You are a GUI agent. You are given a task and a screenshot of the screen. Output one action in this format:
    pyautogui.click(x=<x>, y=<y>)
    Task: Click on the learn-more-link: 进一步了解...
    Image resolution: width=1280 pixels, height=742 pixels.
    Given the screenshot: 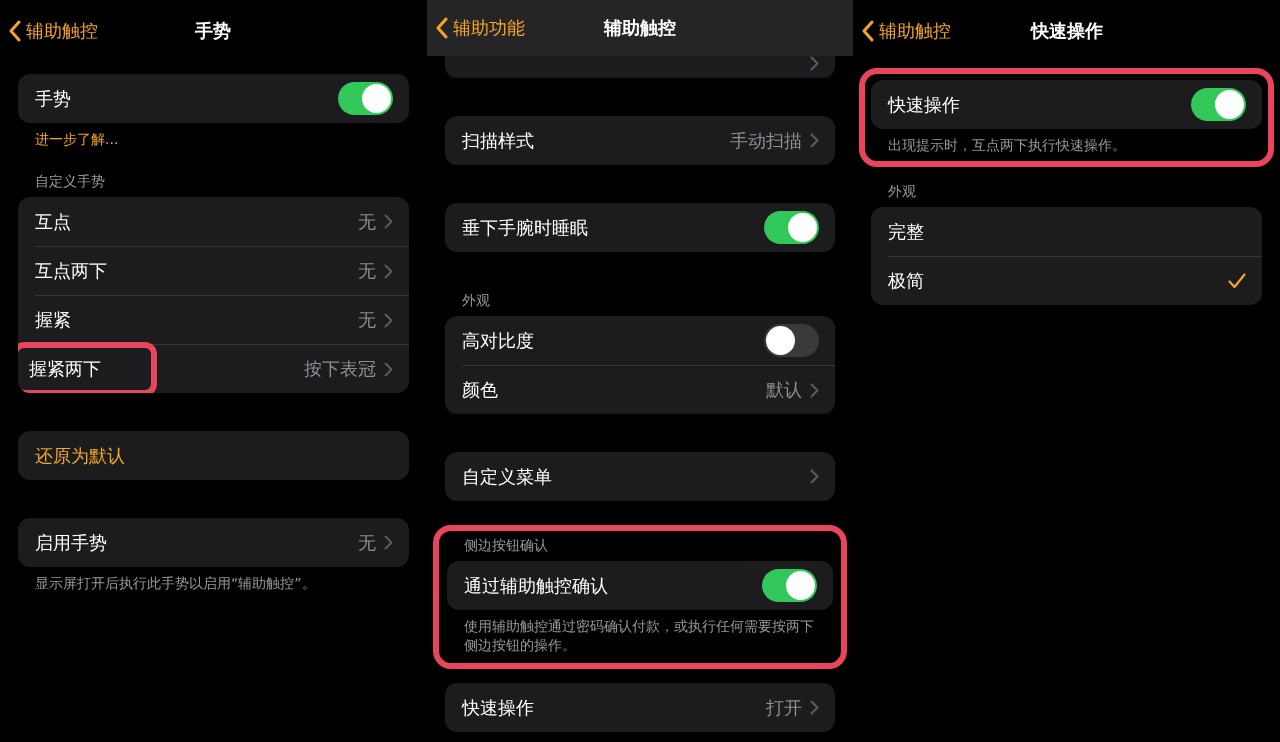 What is the action you would take?
    pyautogui.click(x=213, y=136)
    